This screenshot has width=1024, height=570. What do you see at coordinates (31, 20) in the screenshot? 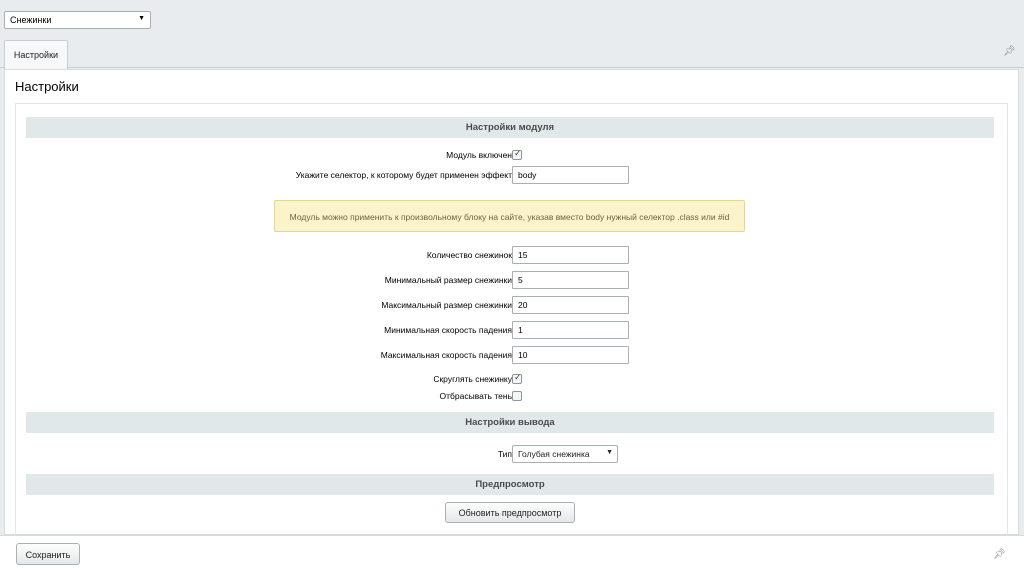
I see `module-select-value: Снежинки` at bounding box center [31, 20].